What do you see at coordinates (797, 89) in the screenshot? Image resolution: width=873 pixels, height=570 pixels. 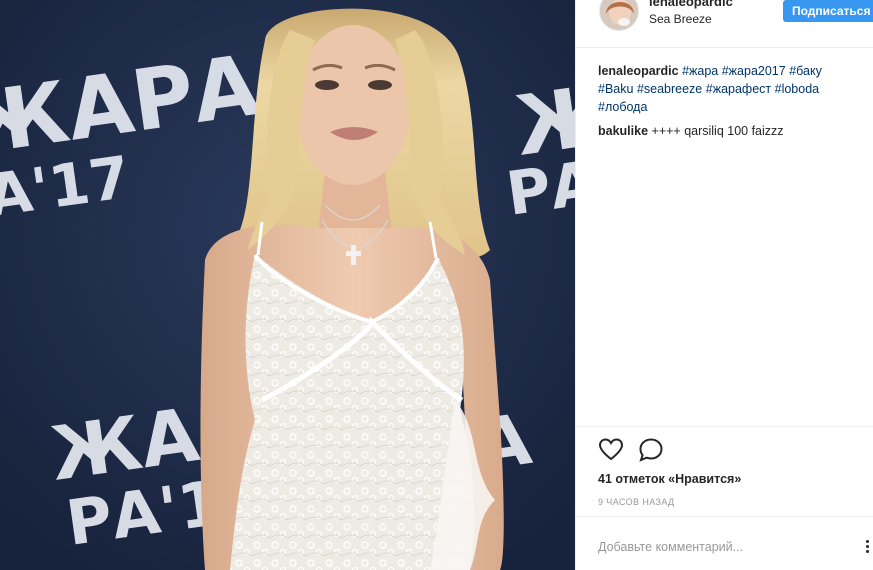 I see `hashtag-link: #loboda` at bounding box center [797, 89].